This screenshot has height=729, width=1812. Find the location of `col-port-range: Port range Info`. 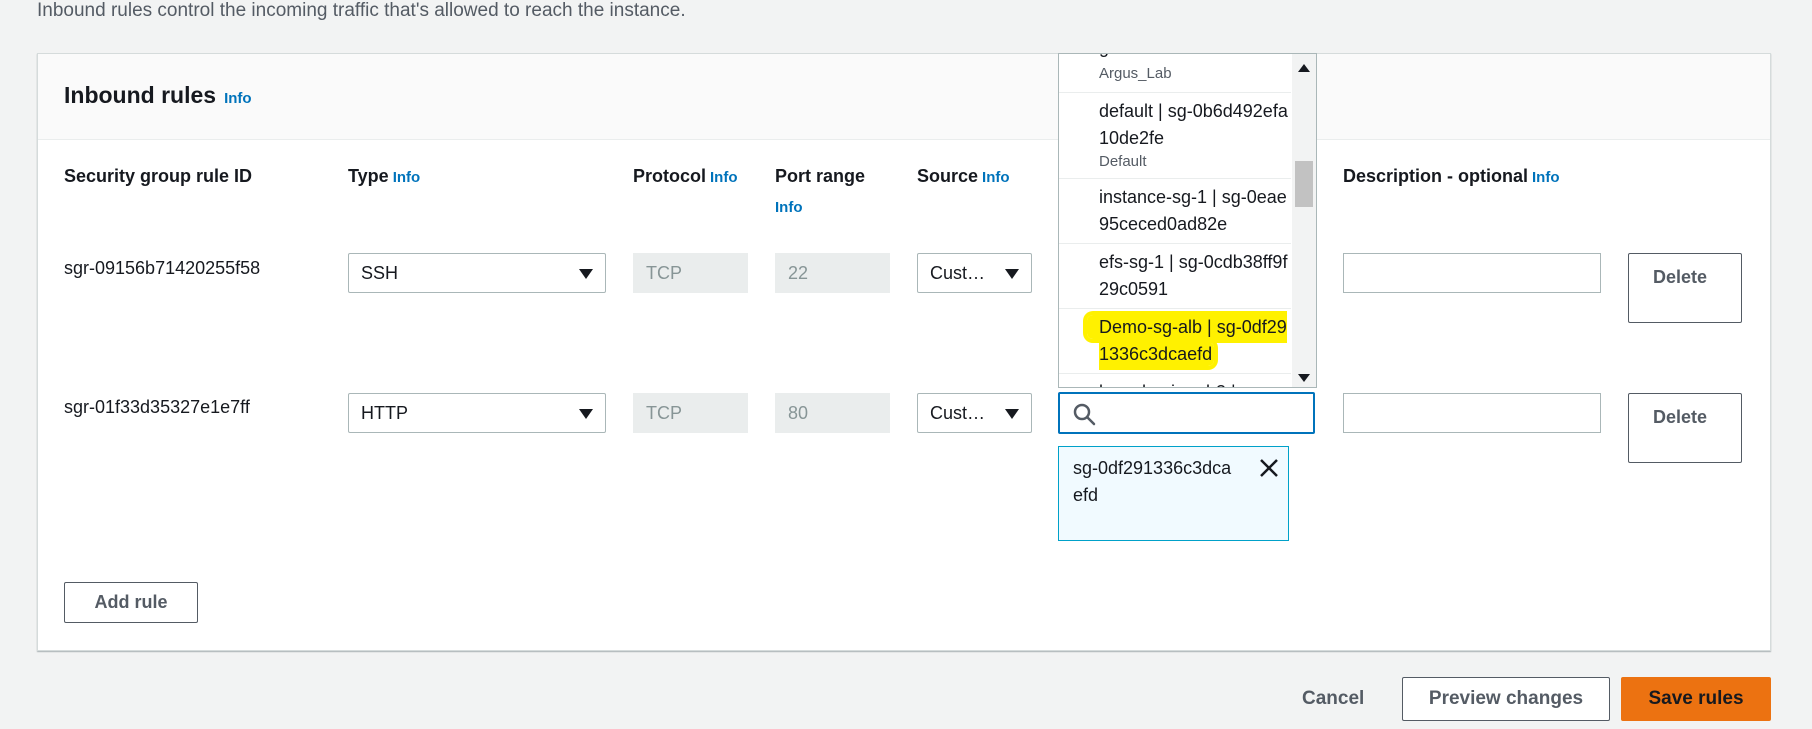

col-port-range: Port range Info is located at coordinates (830, 192).